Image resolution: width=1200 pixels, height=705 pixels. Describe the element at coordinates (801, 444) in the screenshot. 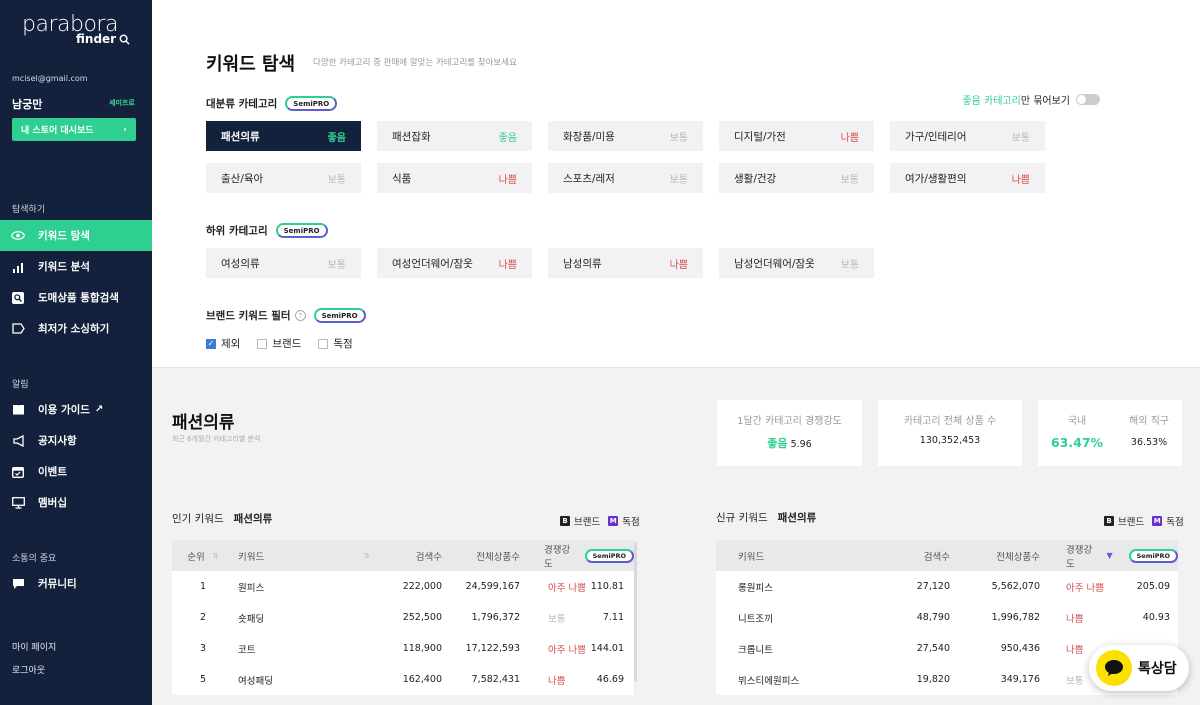

I see `competition-value: 5.96` at that location.